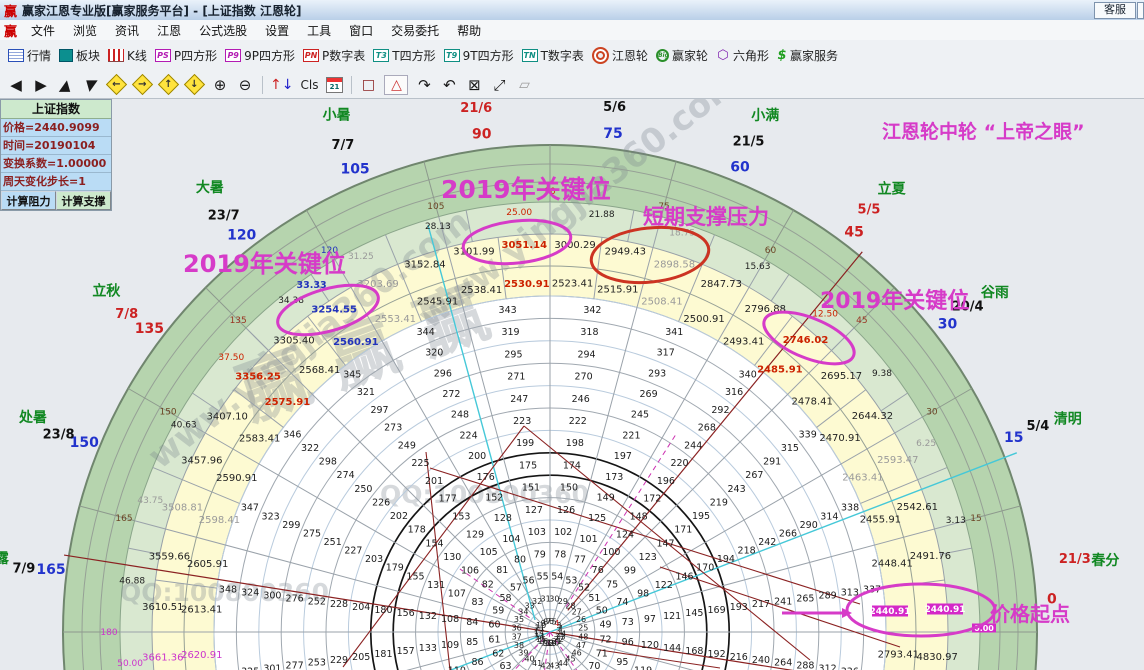 This screenshot has height=670, width=1144. Describe the element at coordinates (511, 539) in the screenshot. I see `svg-text: 104` at that location.